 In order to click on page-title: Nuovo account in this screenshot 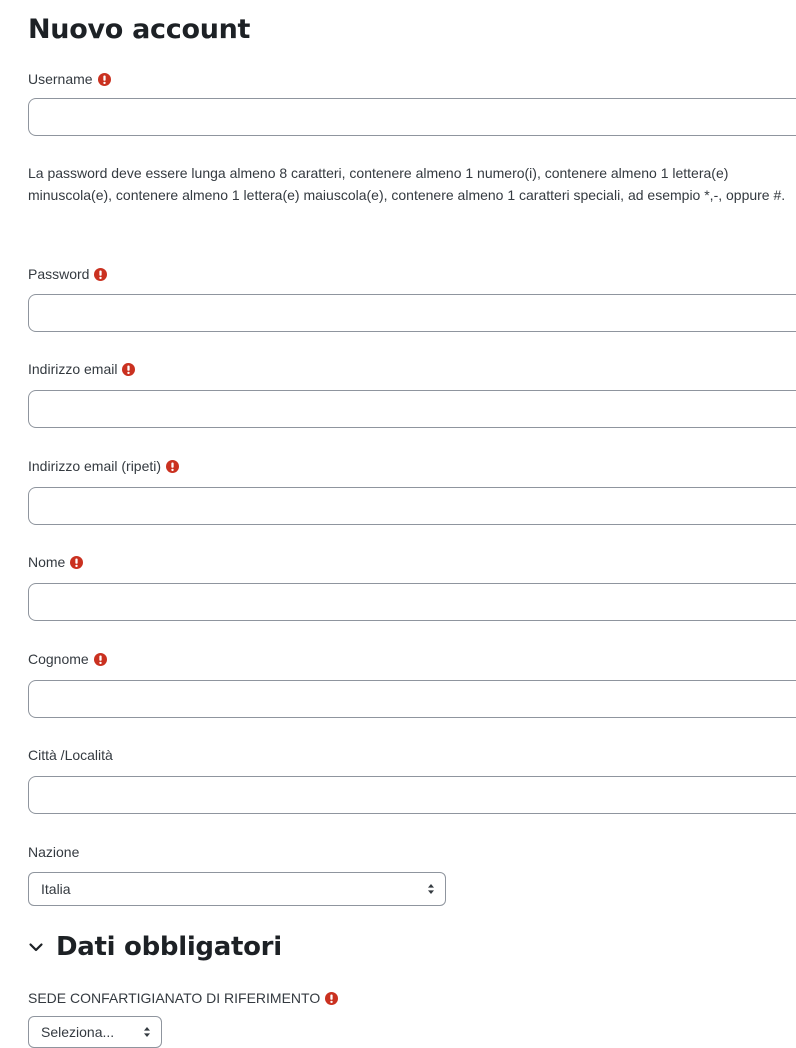, I will do `click(139, 29)`.